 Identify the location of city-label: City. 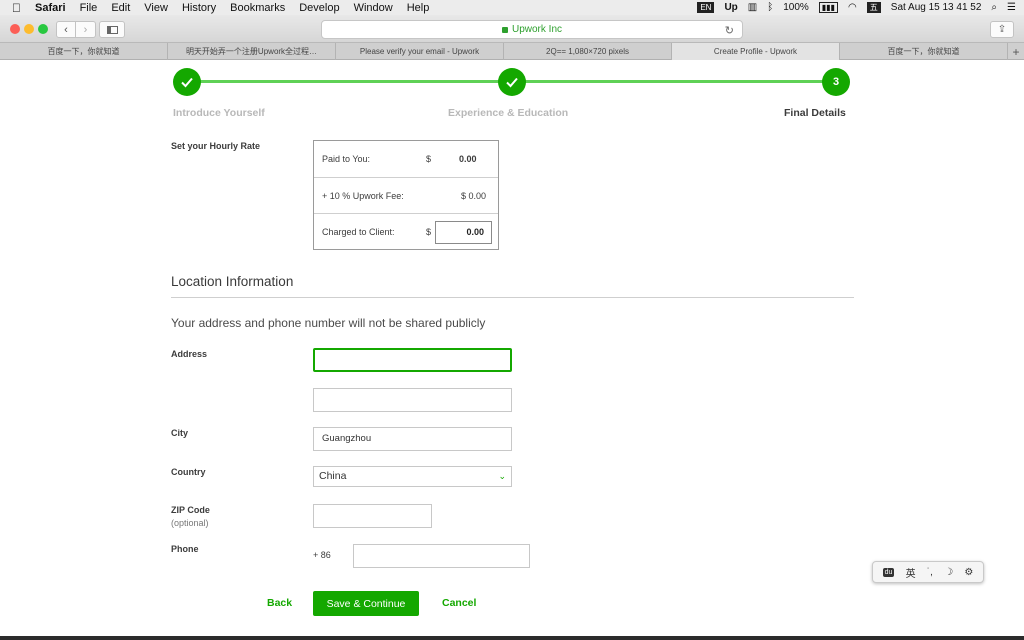
(180, 433).